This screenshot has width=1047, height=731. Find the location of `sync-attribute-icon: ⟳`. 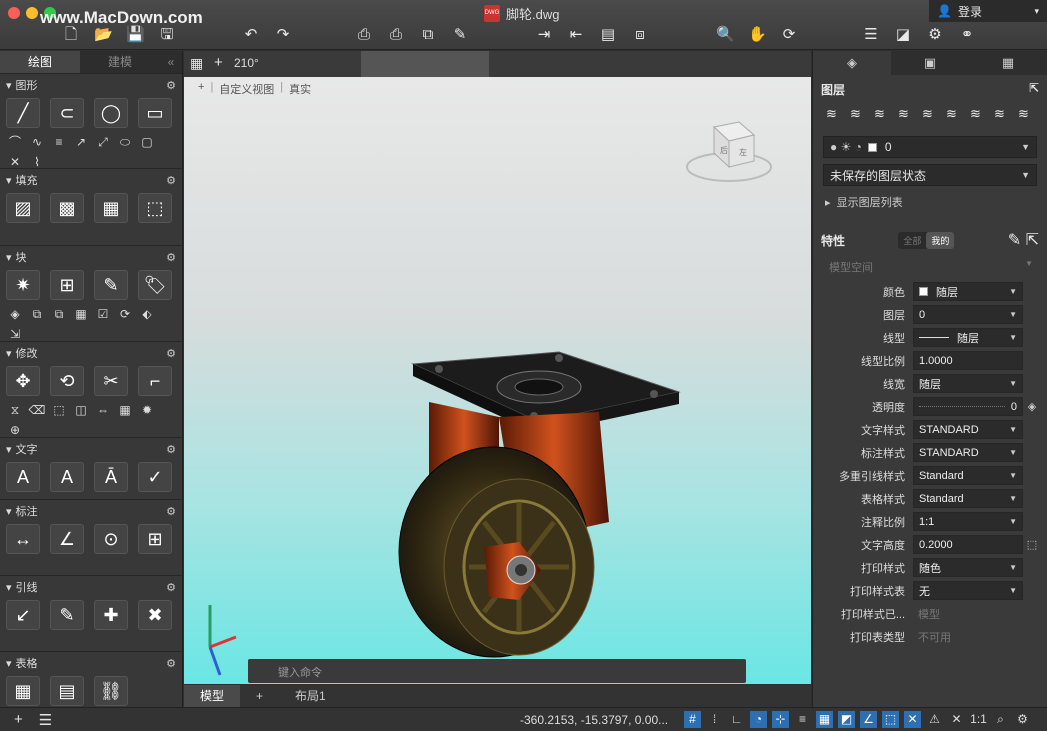

sync-attribute-icon: ⟳ is located at coordinates (125, 314).